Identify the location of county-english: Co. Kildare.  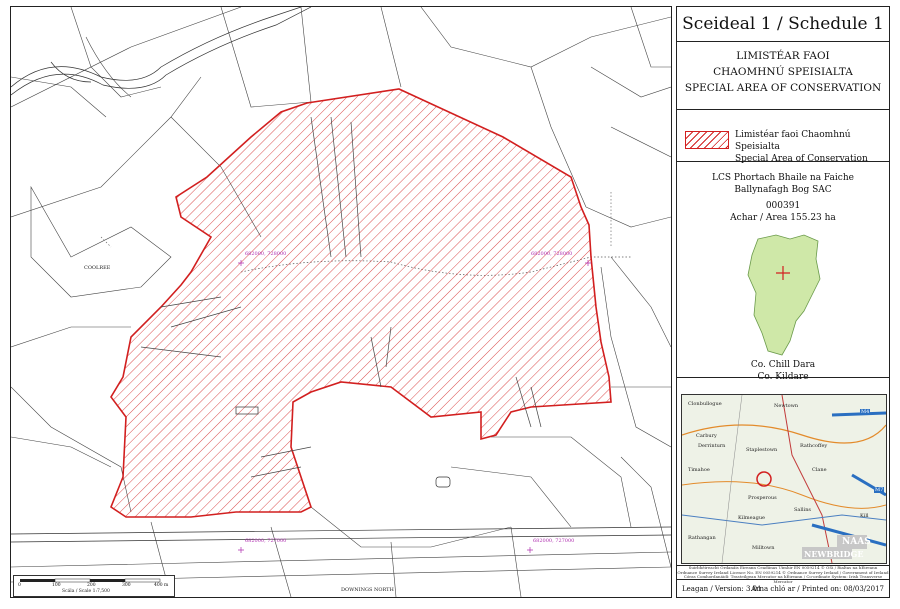
(783, 377).